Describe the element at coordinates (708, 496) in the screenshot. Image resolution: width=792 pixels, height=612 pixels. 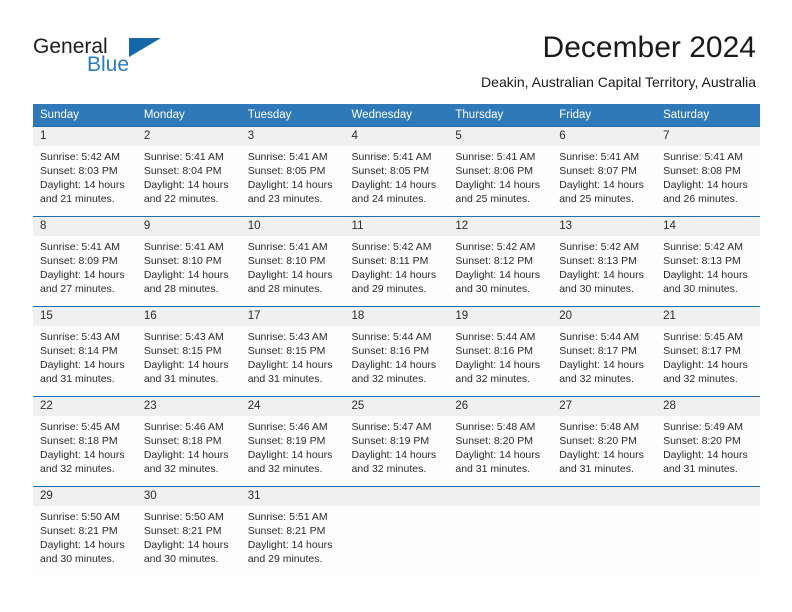
I see `day-number` at that location.